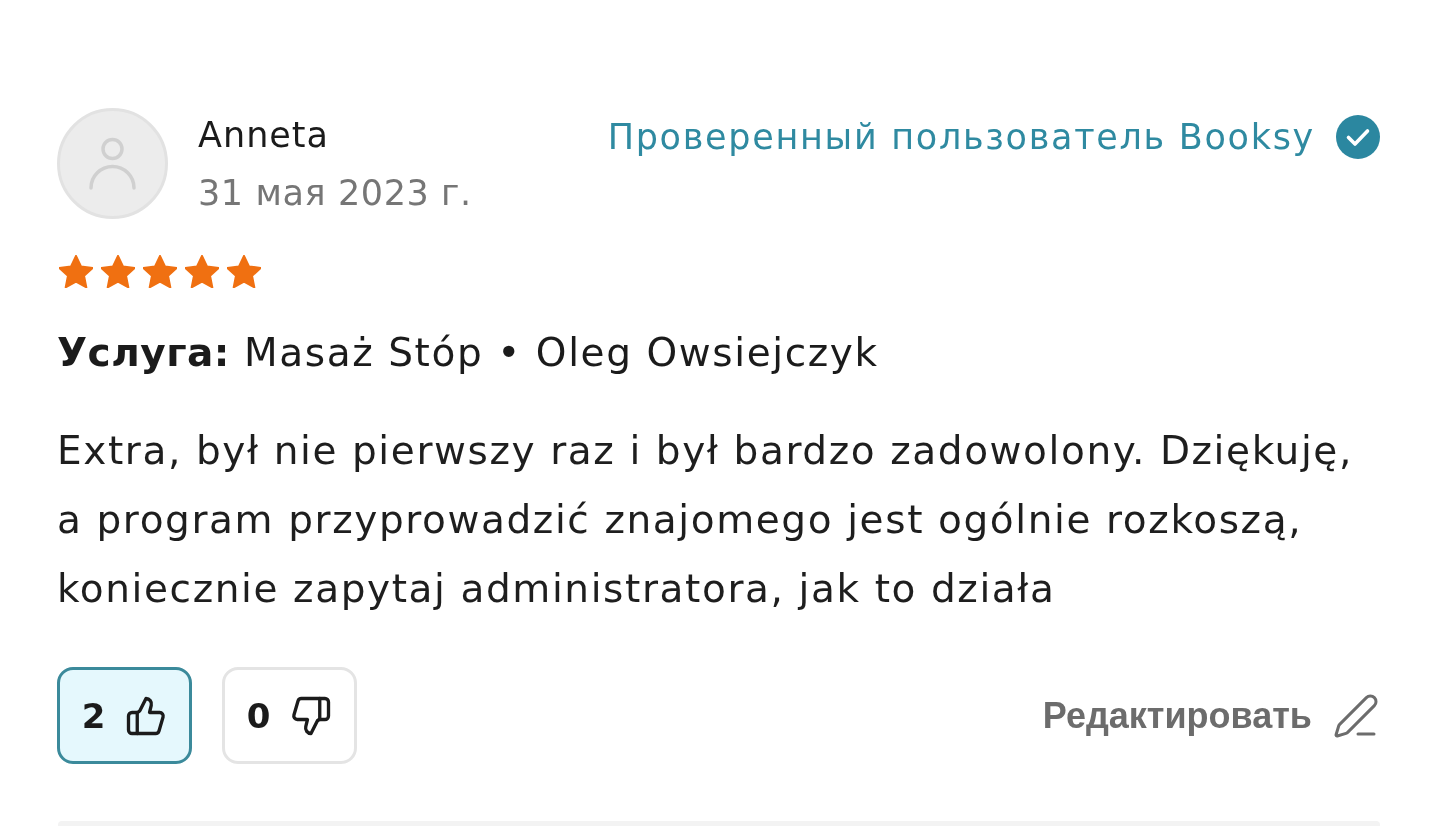 This screenshot has height=827, width=1440. I want to click on dislike-button: 0, so click(289, 715).